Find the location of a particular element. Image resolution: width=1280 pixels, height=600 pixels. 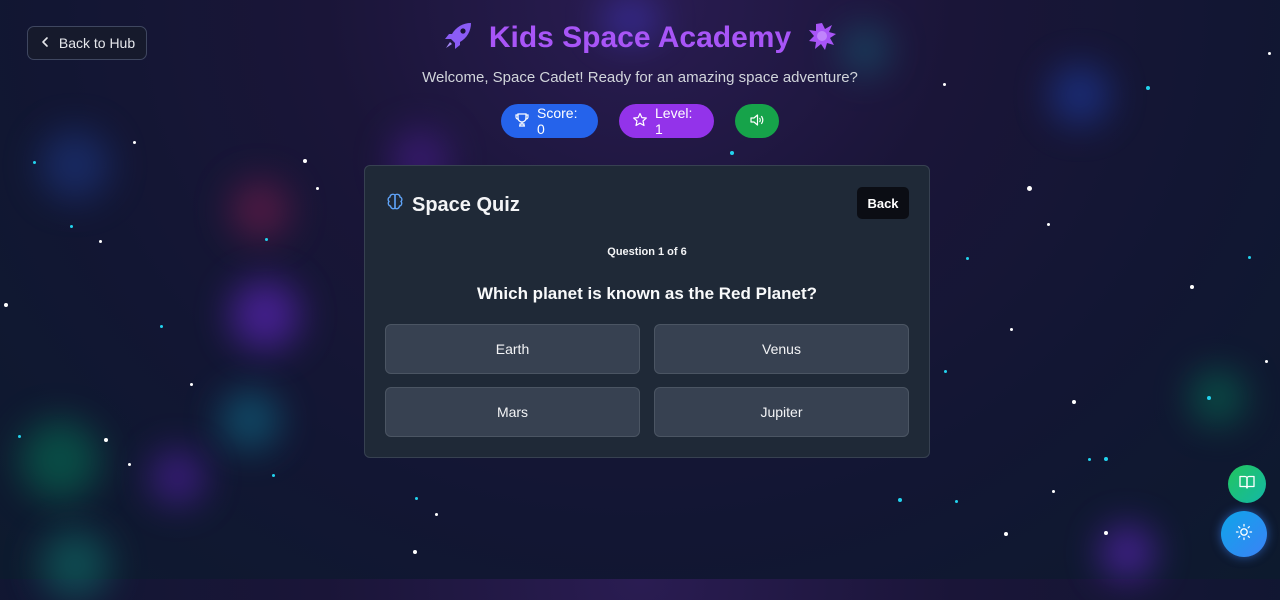

app-title: Kids Space Academy is located at coordinates (640, 37).